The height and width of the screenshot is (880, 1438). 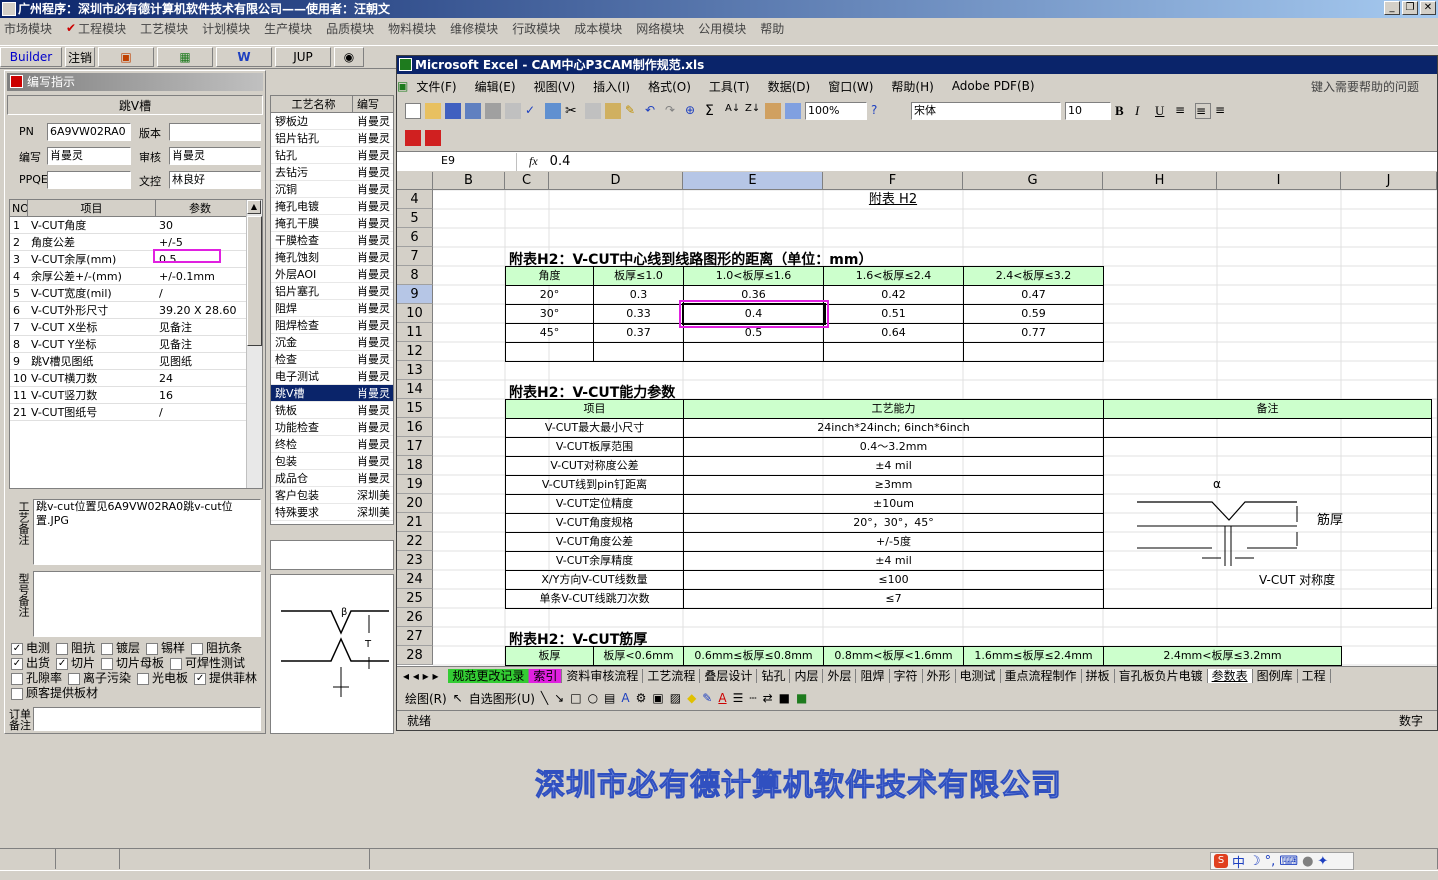 I want to click on wrench-icon: ✦, so click(x=1322, y=861).